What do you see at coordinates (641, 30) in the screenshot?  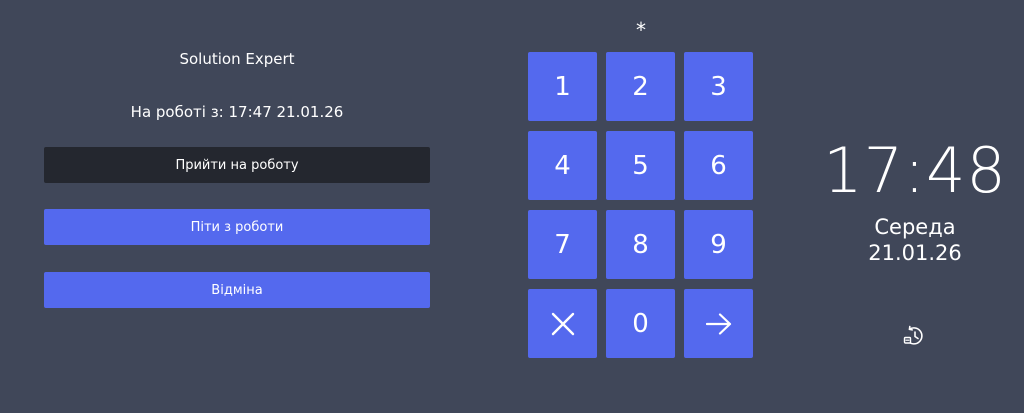 I see `pin-display: *` at bounding box center [641, 30].